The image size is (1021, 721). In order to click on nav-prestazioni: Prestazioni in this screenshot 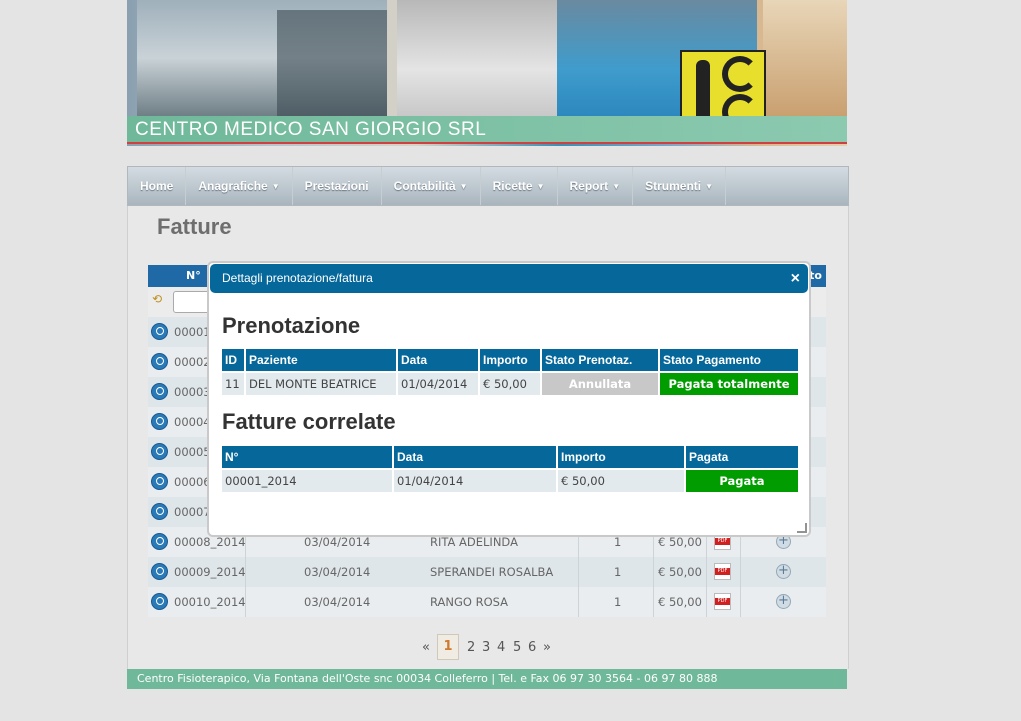, I will do `click(337, 186)`.